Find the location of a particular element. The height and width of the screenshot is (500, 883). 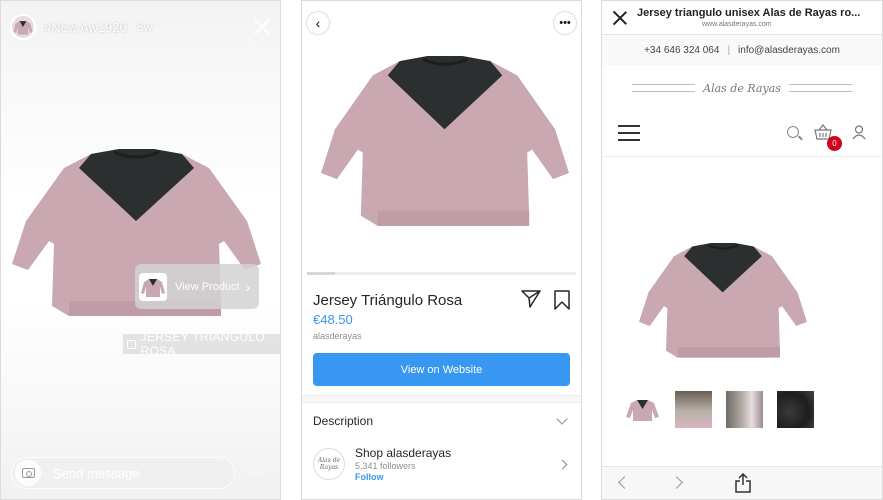

email-link: info@alasderayas.com is located at coordinates (789, 50).